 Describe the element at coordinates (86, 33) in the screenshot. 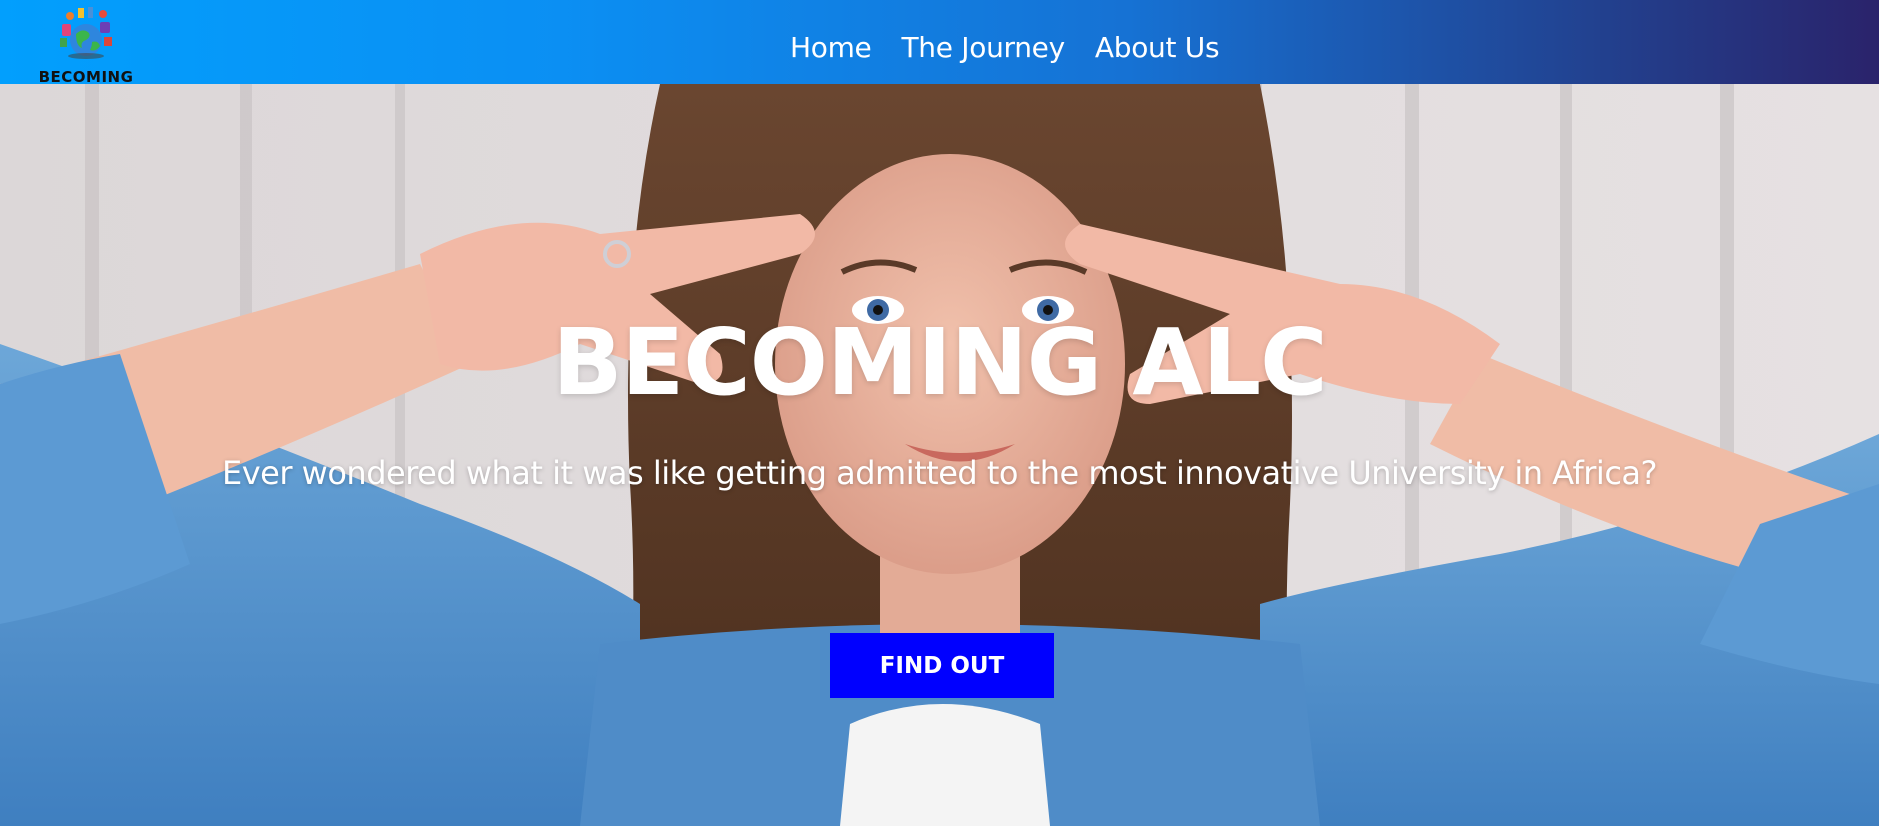

I see `globe-logo-icon` at that location.